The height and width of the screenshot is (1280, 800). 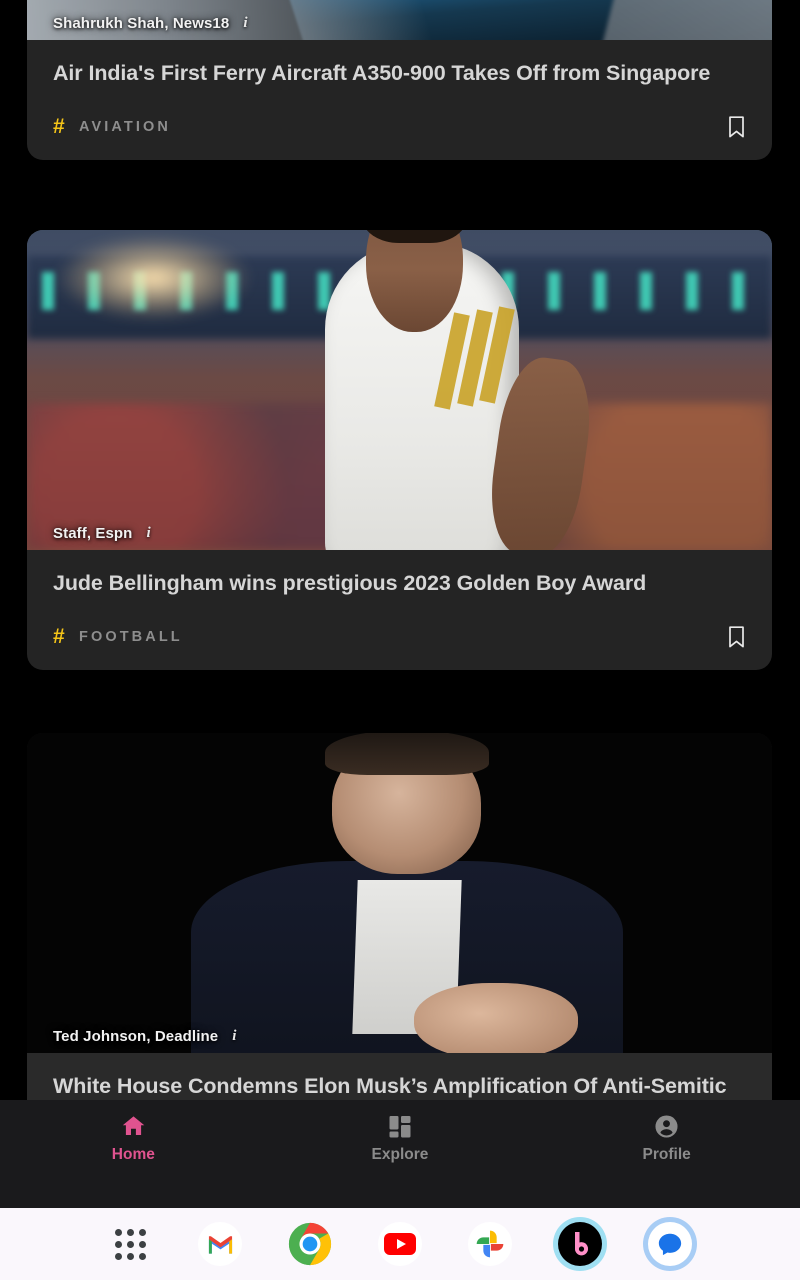 I want to click on all-apps-icon, so click(x=130, y=1244).